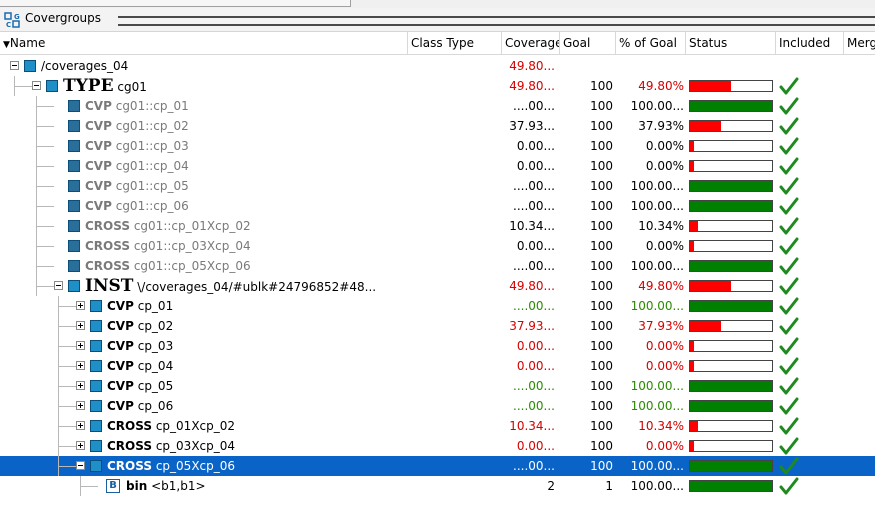  I want to click on pct-of-goal-value: 0.00%, so click(664, 146).